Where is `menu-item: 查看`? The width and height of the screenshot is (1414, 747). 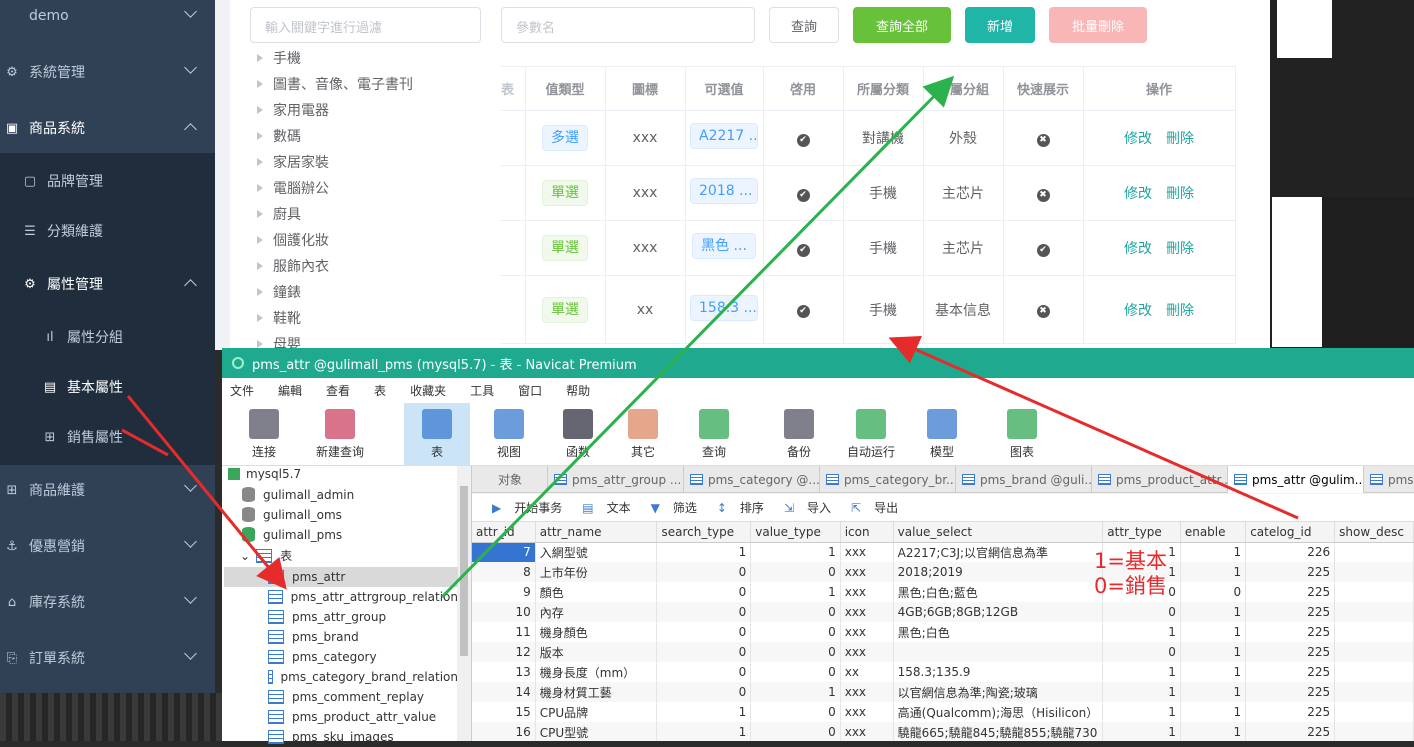 menu-item: 查看 is located at coordinates (338, 390).